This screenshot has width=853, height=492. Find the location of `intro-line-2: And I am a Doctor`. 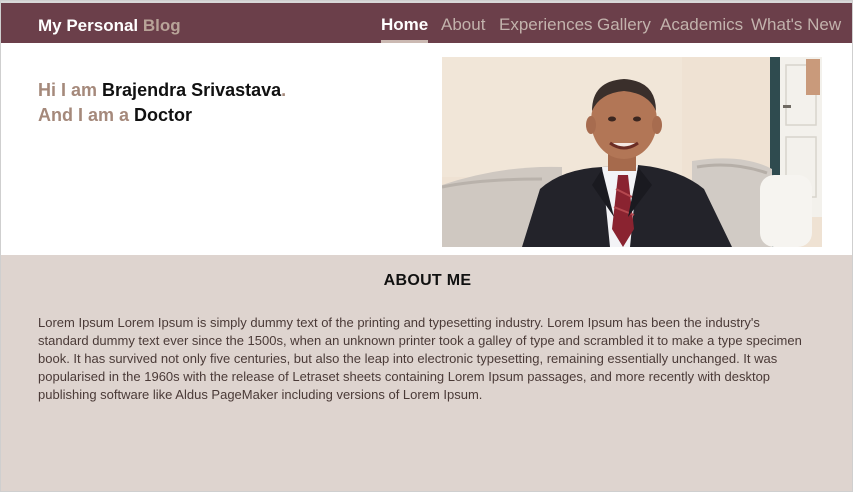

intro-line-2: And I am a Doctor is located at coordinates (162, 115).